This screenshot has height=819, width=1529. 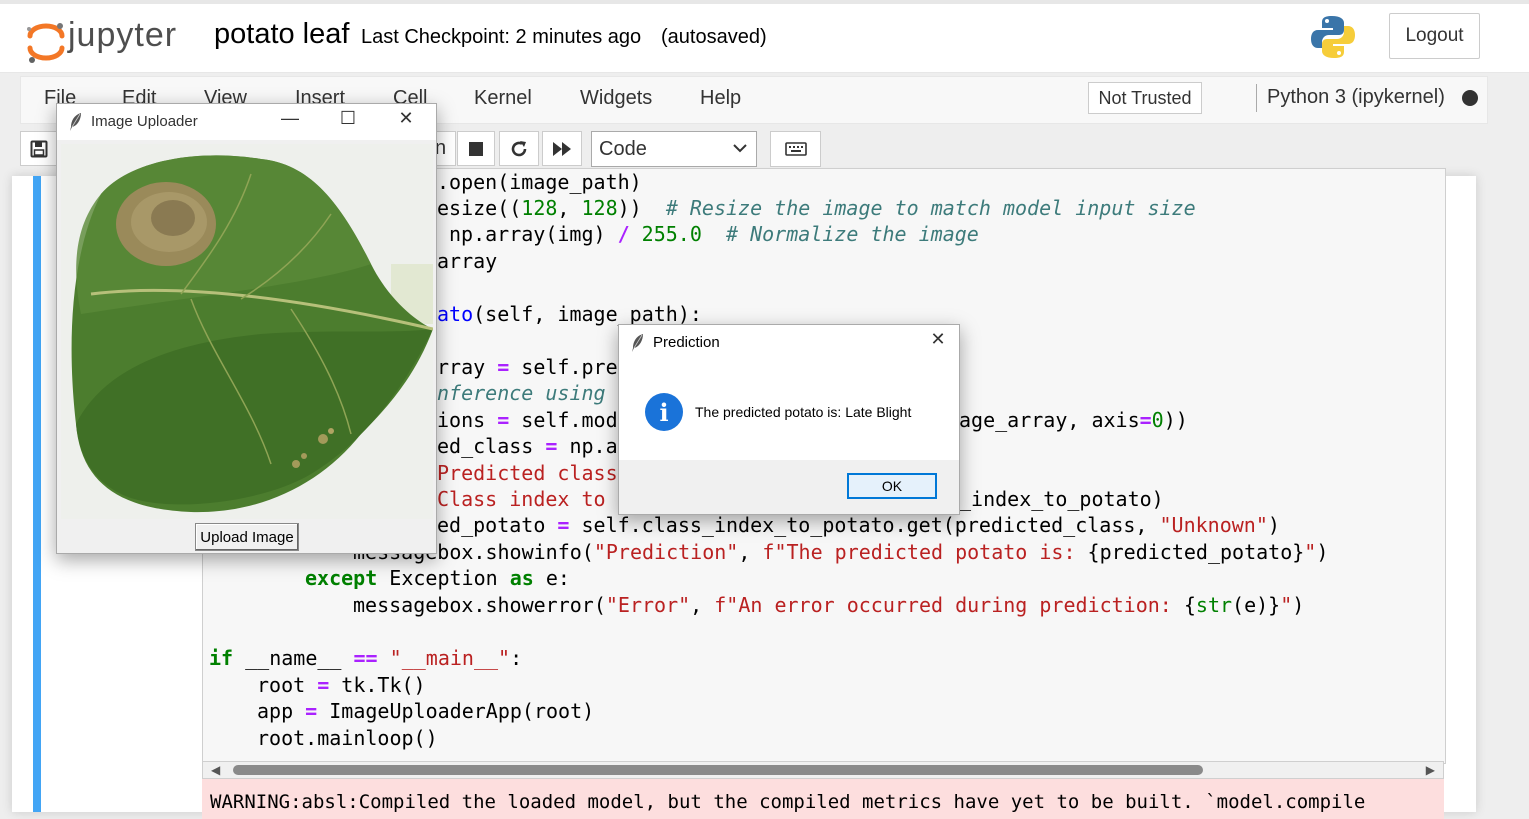 I want to click on upload-image-button: Upload Image, so click(x=247, y=537).